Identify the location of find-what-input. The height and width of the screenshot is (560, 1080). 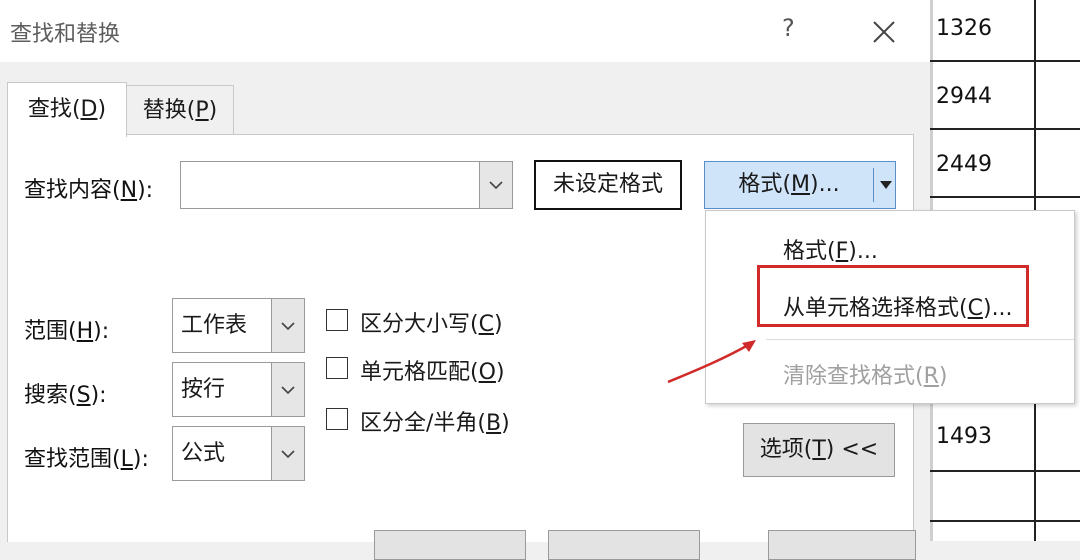
(329, 185).